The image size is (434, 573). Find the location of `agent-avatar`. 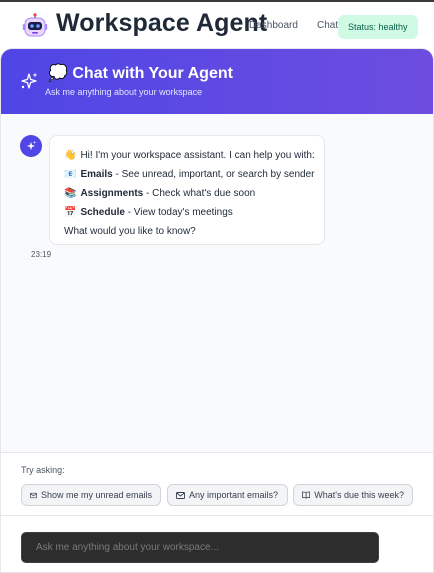

agent-avatar is located at coordinates (31, 146).